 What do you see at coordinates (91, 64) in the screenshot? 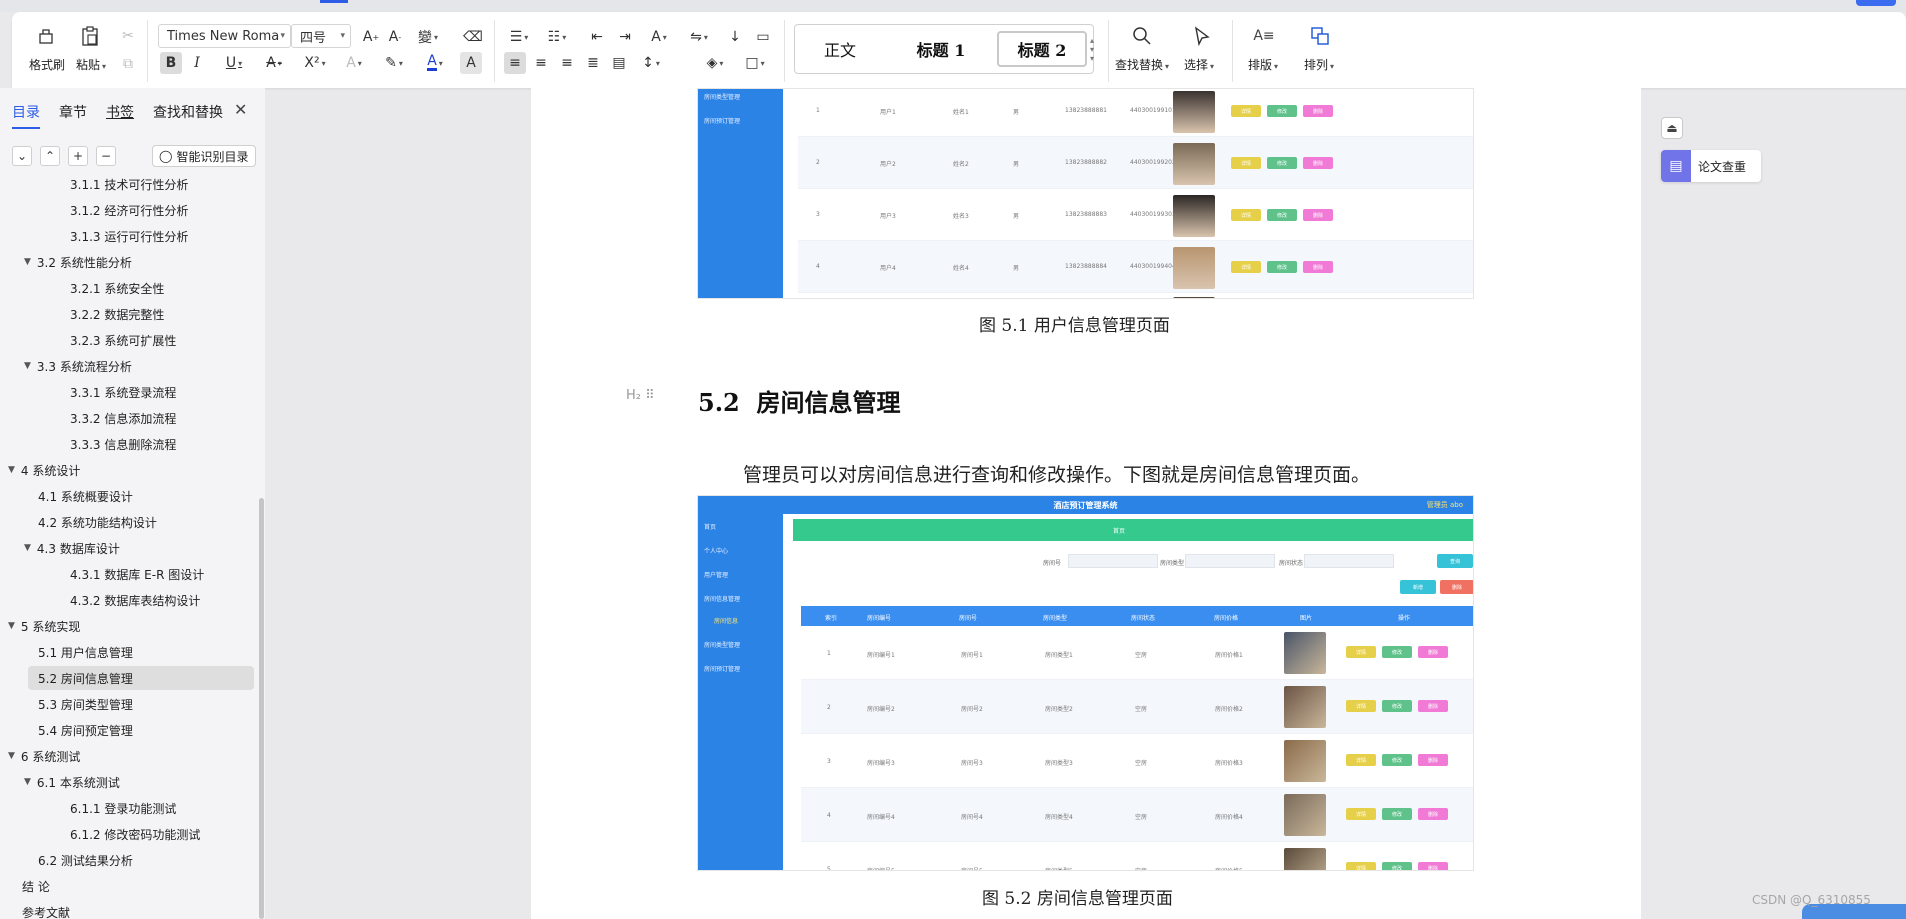
I see `paste-button: 粘贴 ▾` at bounding box center [91, 64].